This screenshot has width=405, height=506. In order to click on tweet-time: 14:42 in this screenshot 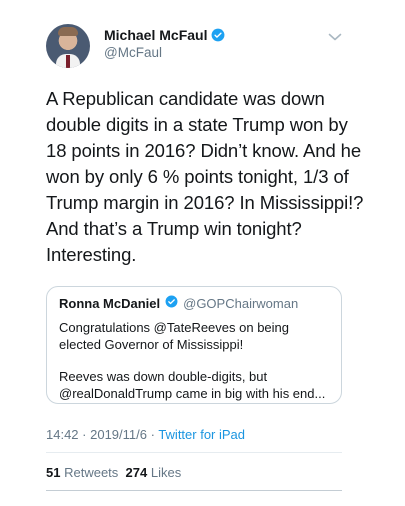, I will do `click(62, 434)`.